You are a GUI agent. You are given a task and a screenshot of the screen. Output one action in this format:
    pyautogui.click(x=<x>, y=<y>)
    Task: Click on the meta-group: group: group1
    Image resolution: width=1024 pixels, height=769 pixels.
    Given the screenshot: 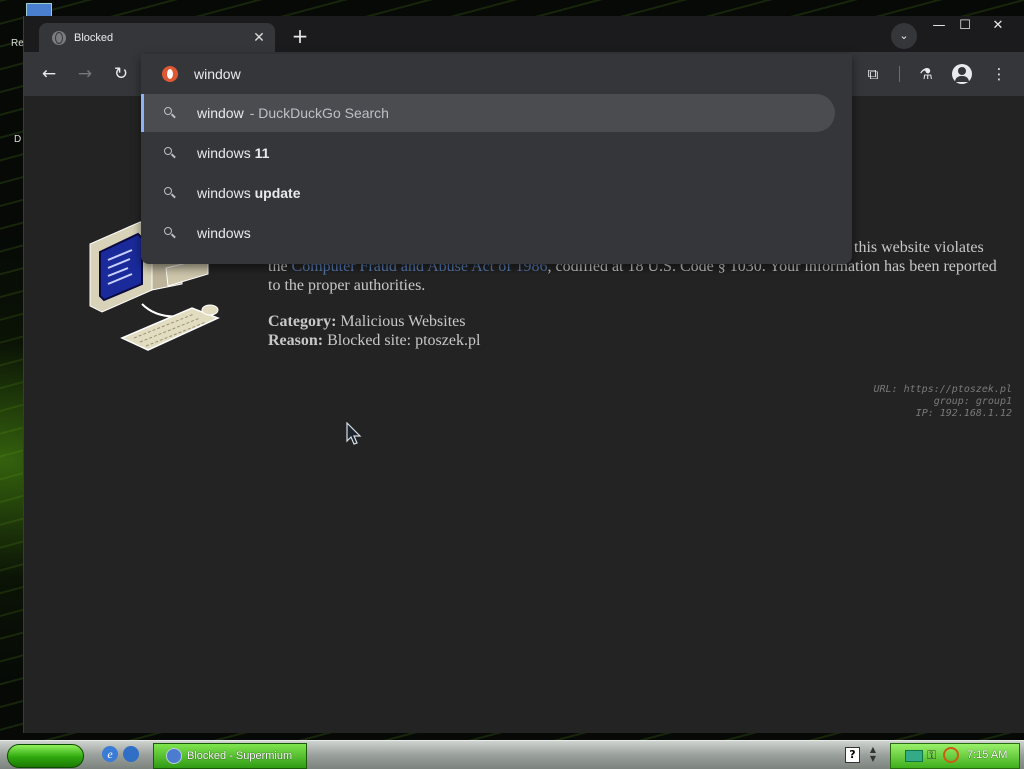 What is the action you would take?
    pyautogui.click(x=972, y=401)
    